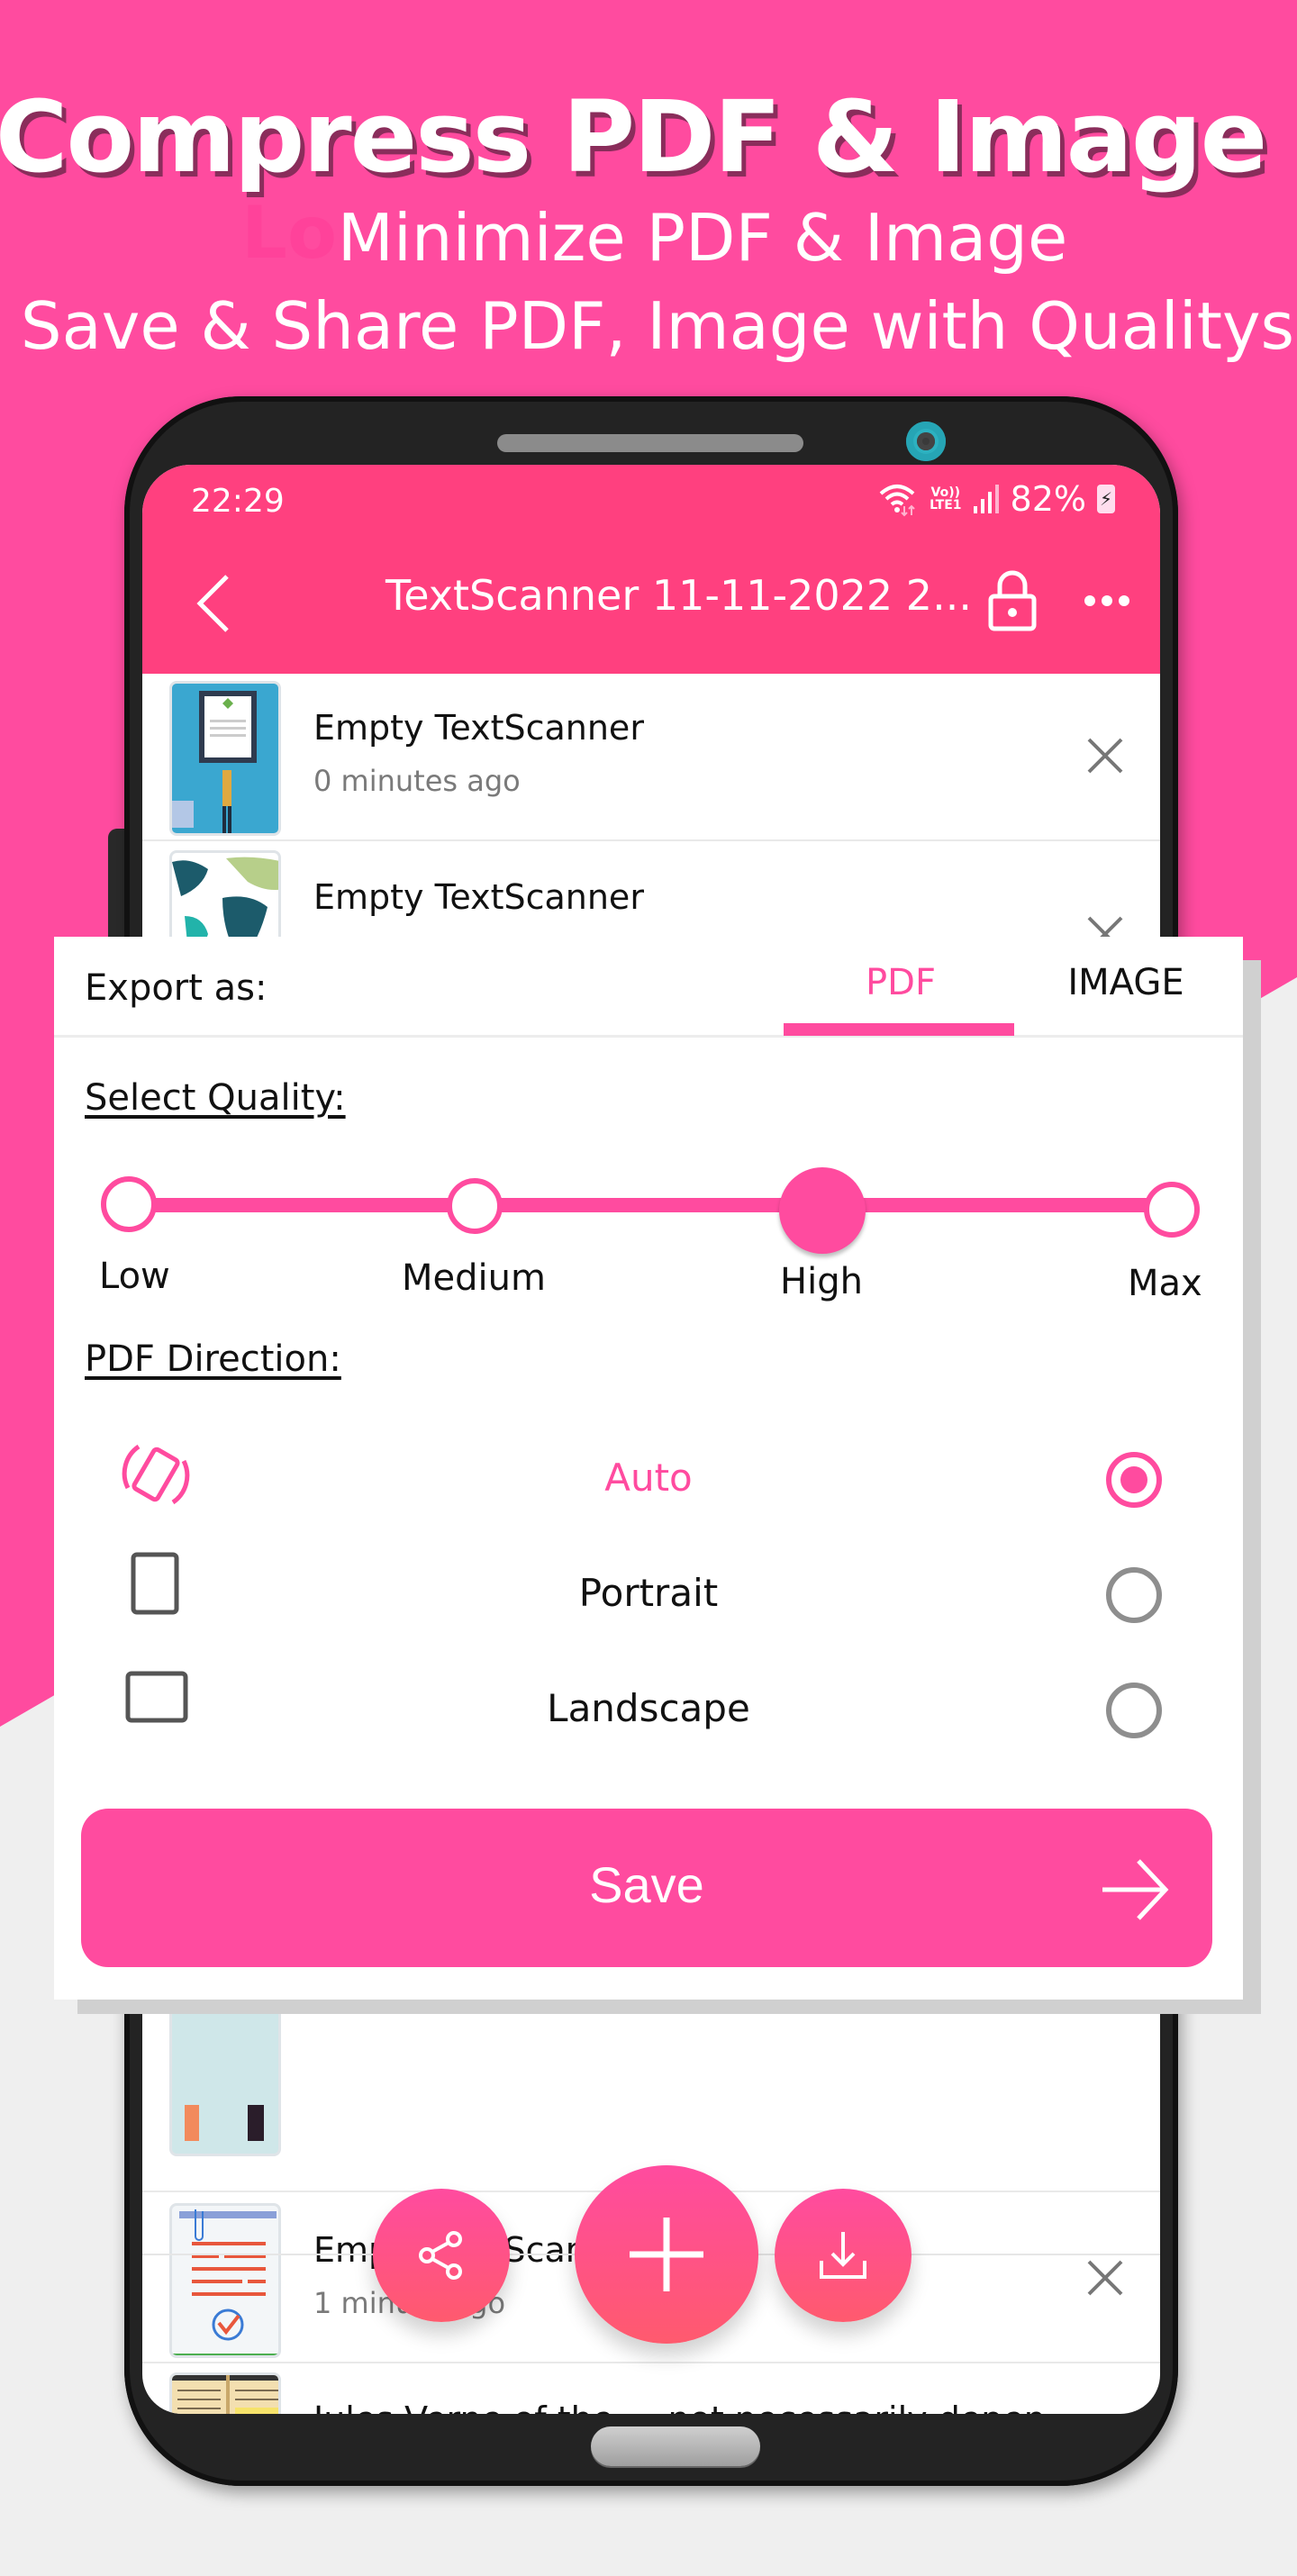 The image size is (1297, 2576). Describe the element at coordinates (897, 501) in the screenshot. I see `wifi-icon` at that location.